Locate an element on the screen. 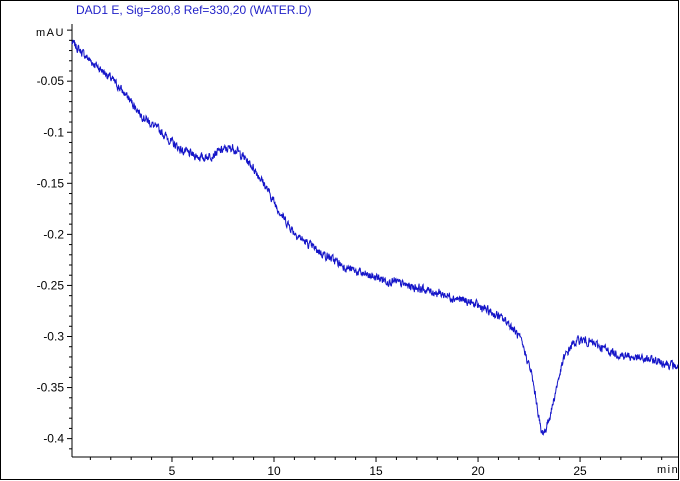 Image resolution: width=680 pixels, height=481 pixels. x-ticks: 5 10 15 20 25 is located at coordinates (376, 467).